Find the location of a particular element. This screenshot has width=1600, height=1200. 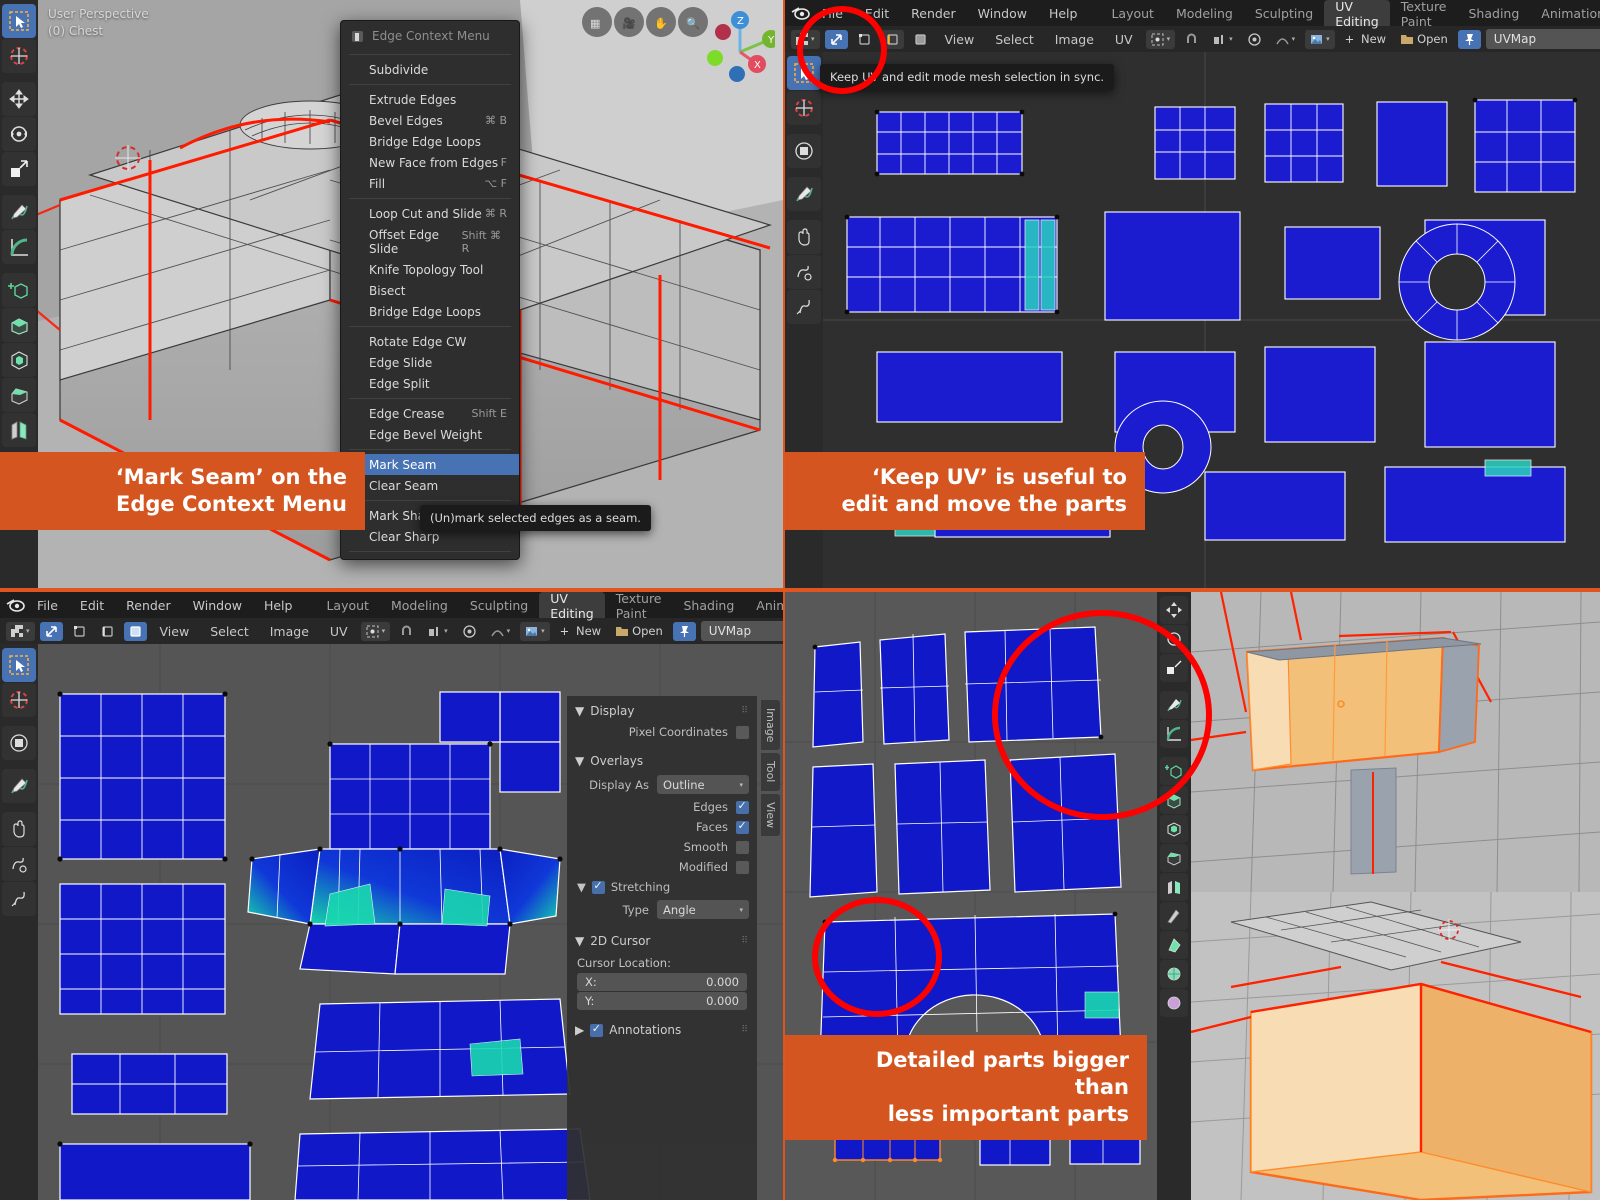

menu-item-extrude-edges: Extrude Edges is located at coordinates (430, 99).